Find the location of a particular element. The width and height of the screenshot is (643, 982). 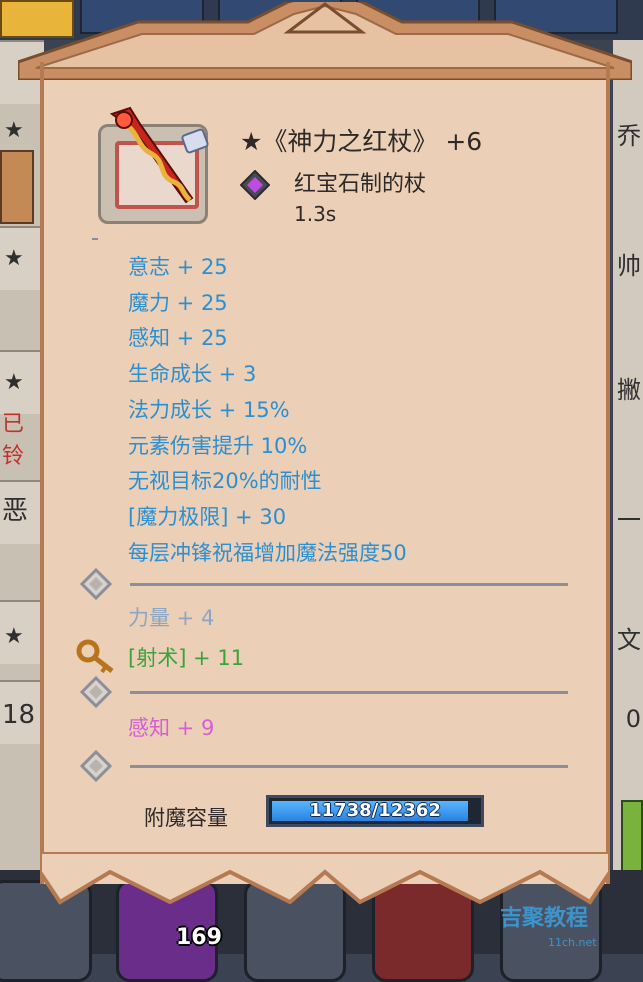

key-icon is located at coordinates (95, 656).